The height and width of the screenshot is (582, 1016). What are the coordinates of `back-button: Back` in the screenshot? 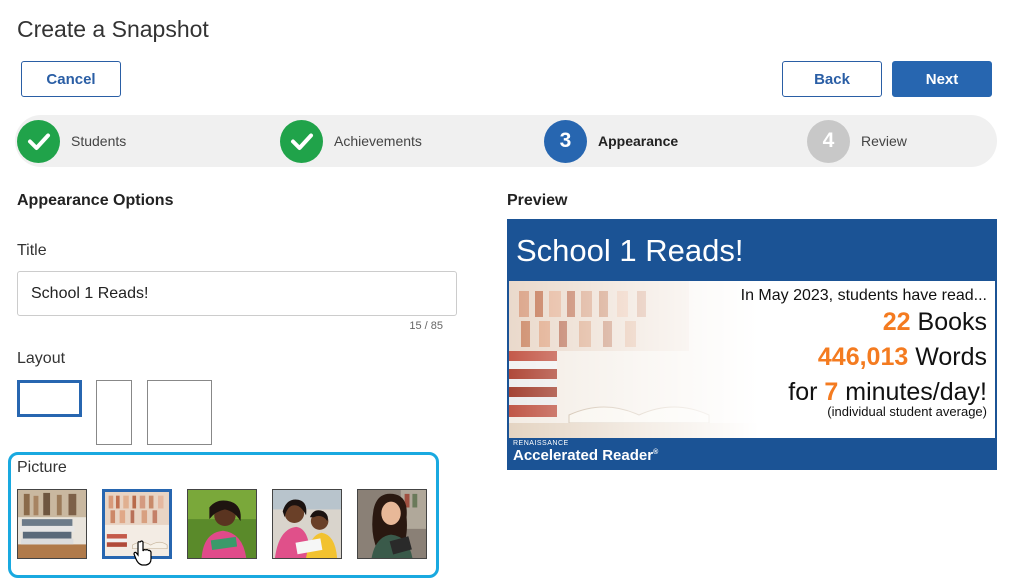 It's located at (832, 79).